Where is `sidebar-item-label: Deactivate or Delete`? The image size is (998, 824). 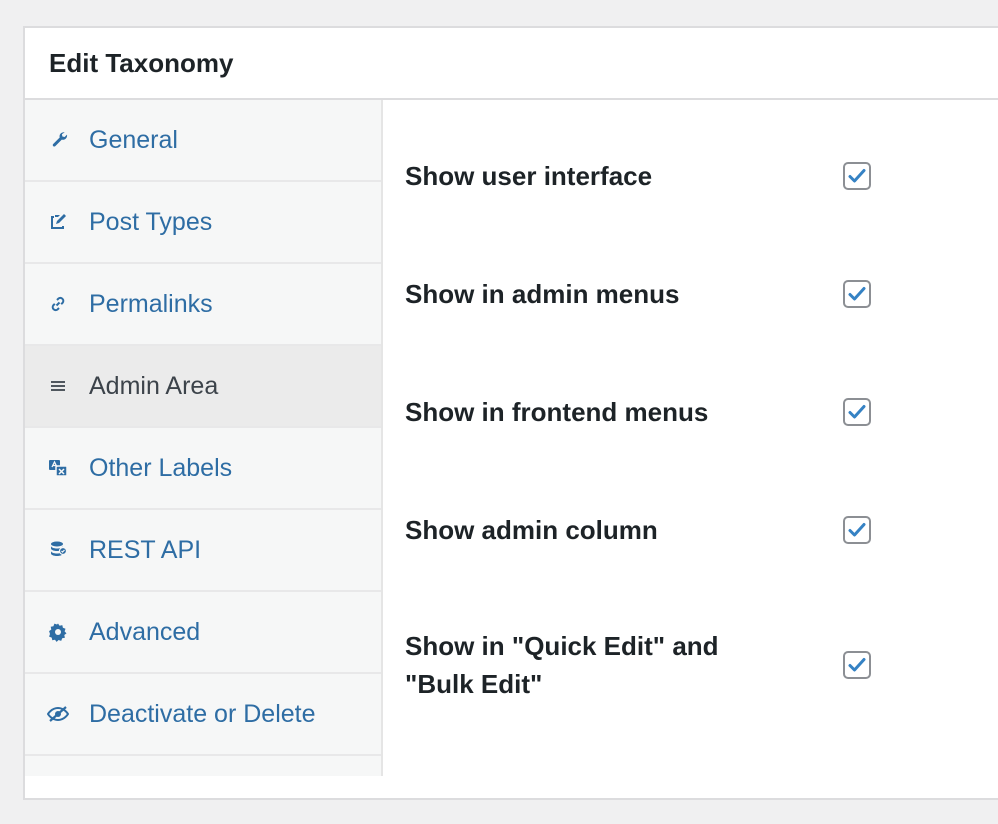
sidebar-item-label: Deactivate or Delete is located at coordinates (202, 713).